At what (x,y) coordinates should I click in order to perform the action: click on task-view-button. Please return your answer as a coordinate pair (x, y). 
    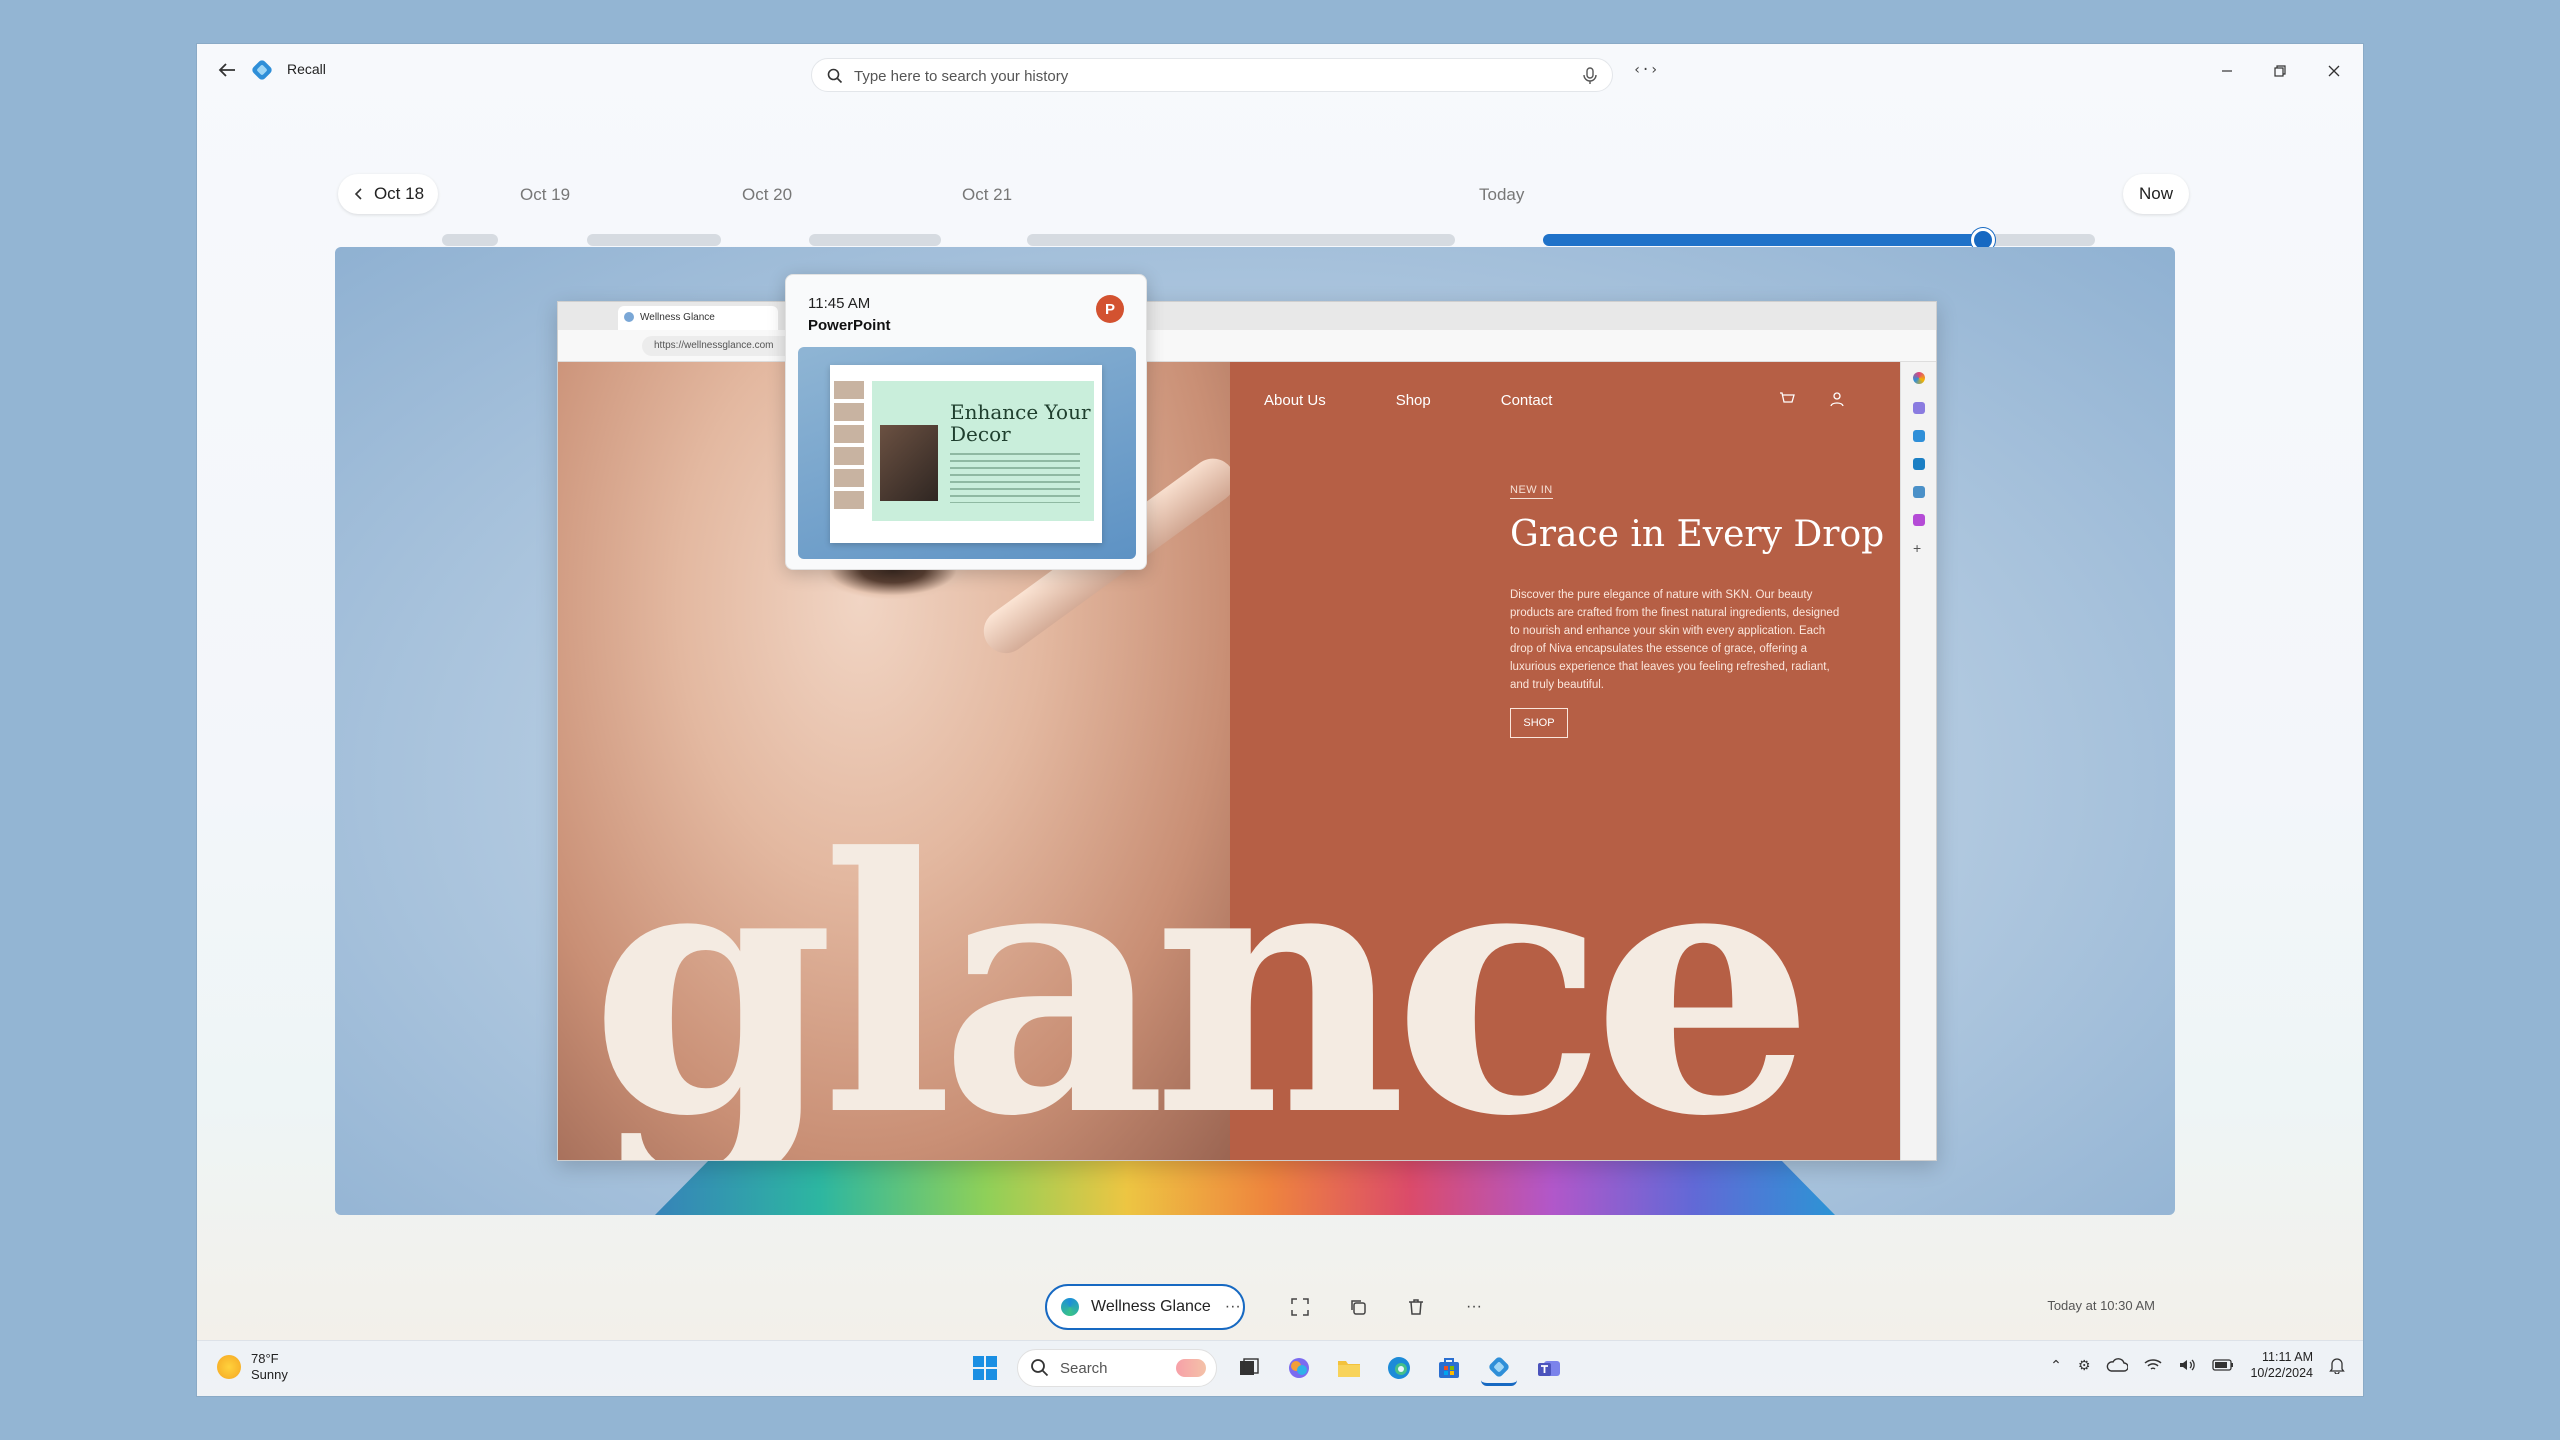
    Looking at the image, I should click on (1249, 1368).